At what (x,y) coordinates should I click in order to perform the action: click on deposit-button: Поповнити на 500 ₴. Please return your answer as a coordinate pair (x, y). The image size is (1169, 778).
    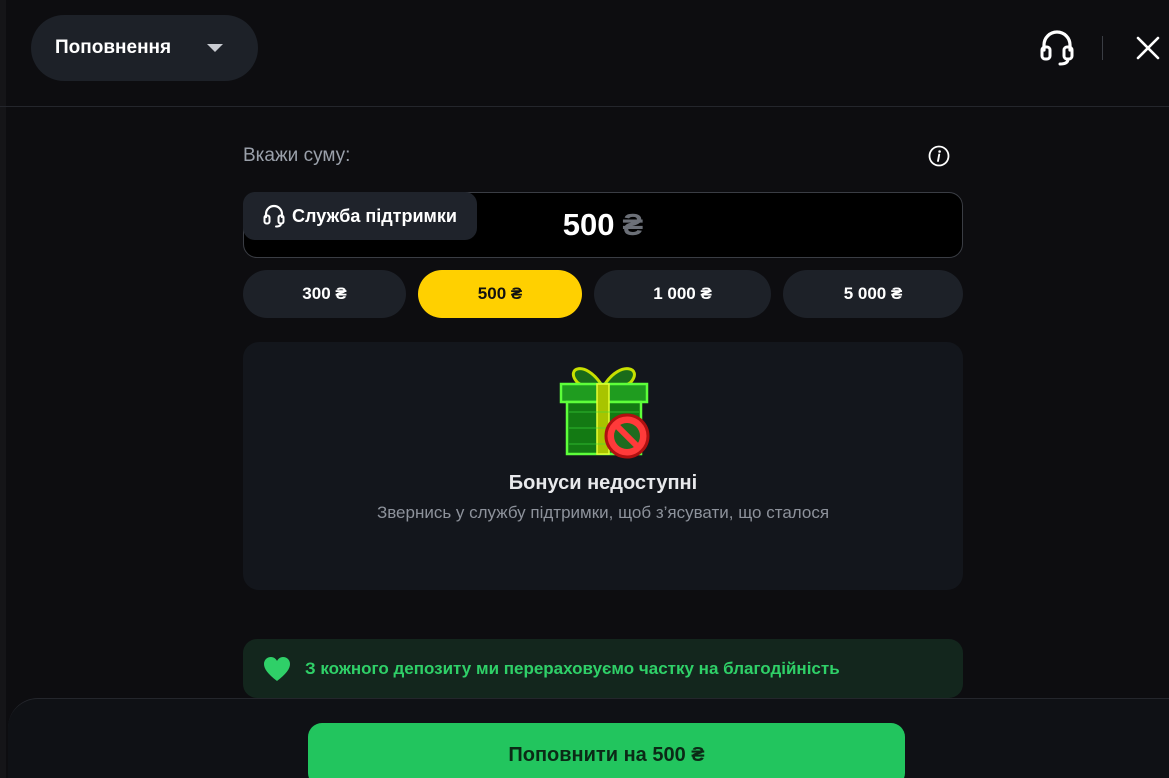
    Looking at the image, I should click on (606, 750).